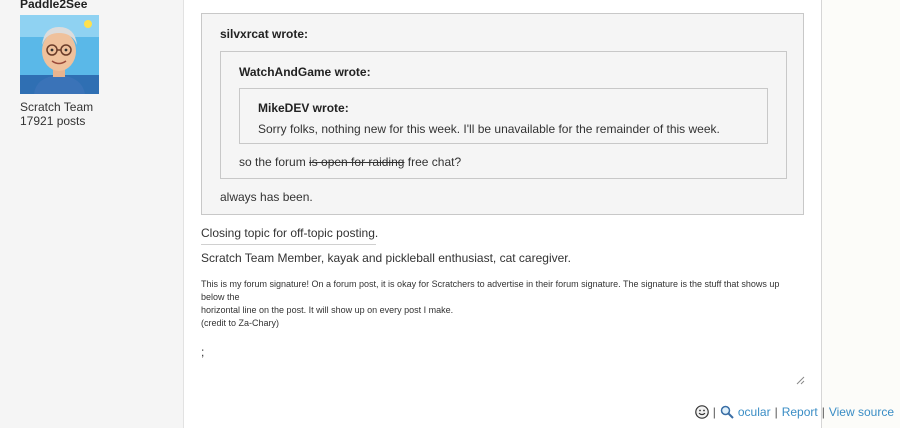 The height and width of the screenshot is (428, 900). I want to click on report-link: Report, so click(800, 412).